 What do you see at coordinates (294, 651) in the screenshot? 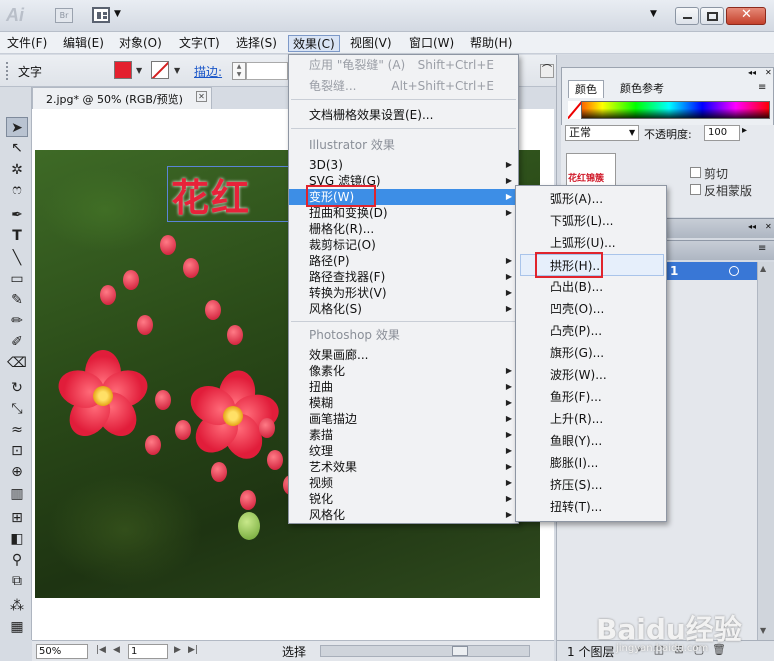
I see `status-text: 选择` at bounding box center [294, 651].